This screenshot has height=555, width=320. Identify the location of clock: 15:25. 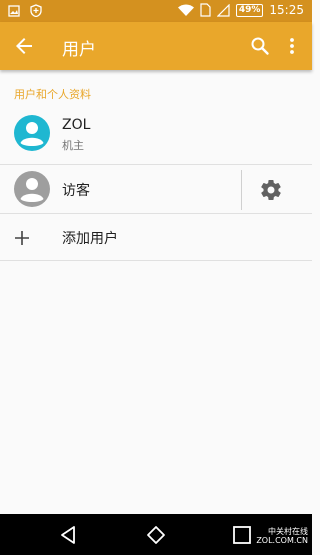
(286, 10).